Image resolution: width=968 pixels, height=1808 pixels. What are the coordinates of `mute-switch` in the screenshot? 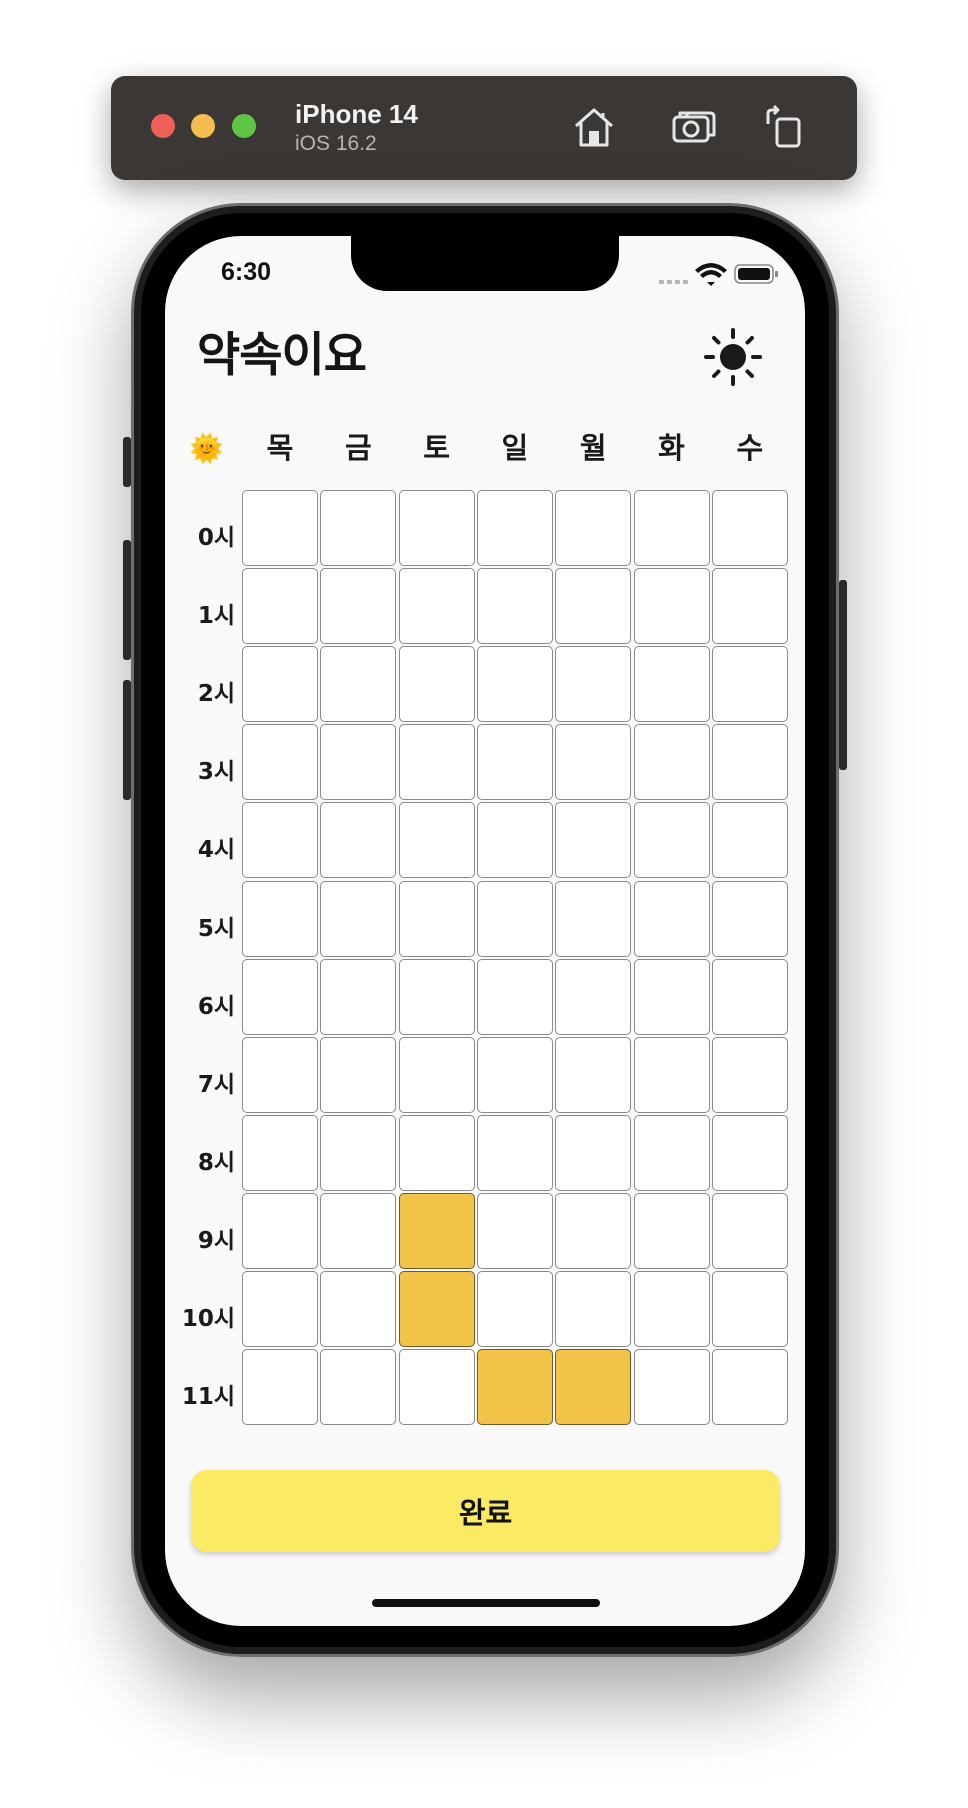 It's located at (127, 462).